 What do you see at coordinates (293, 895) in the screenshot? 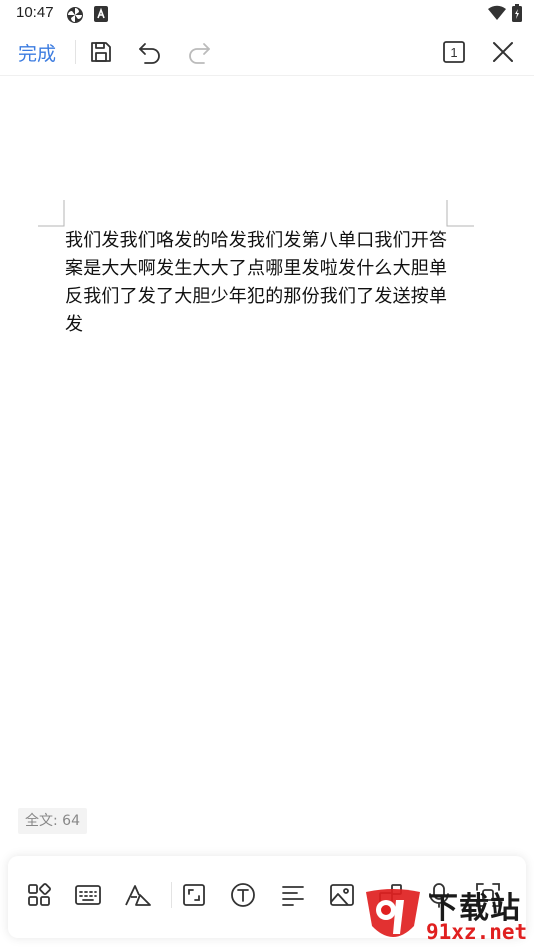
I see `align-left-icon` at bounding box center [293, 895].